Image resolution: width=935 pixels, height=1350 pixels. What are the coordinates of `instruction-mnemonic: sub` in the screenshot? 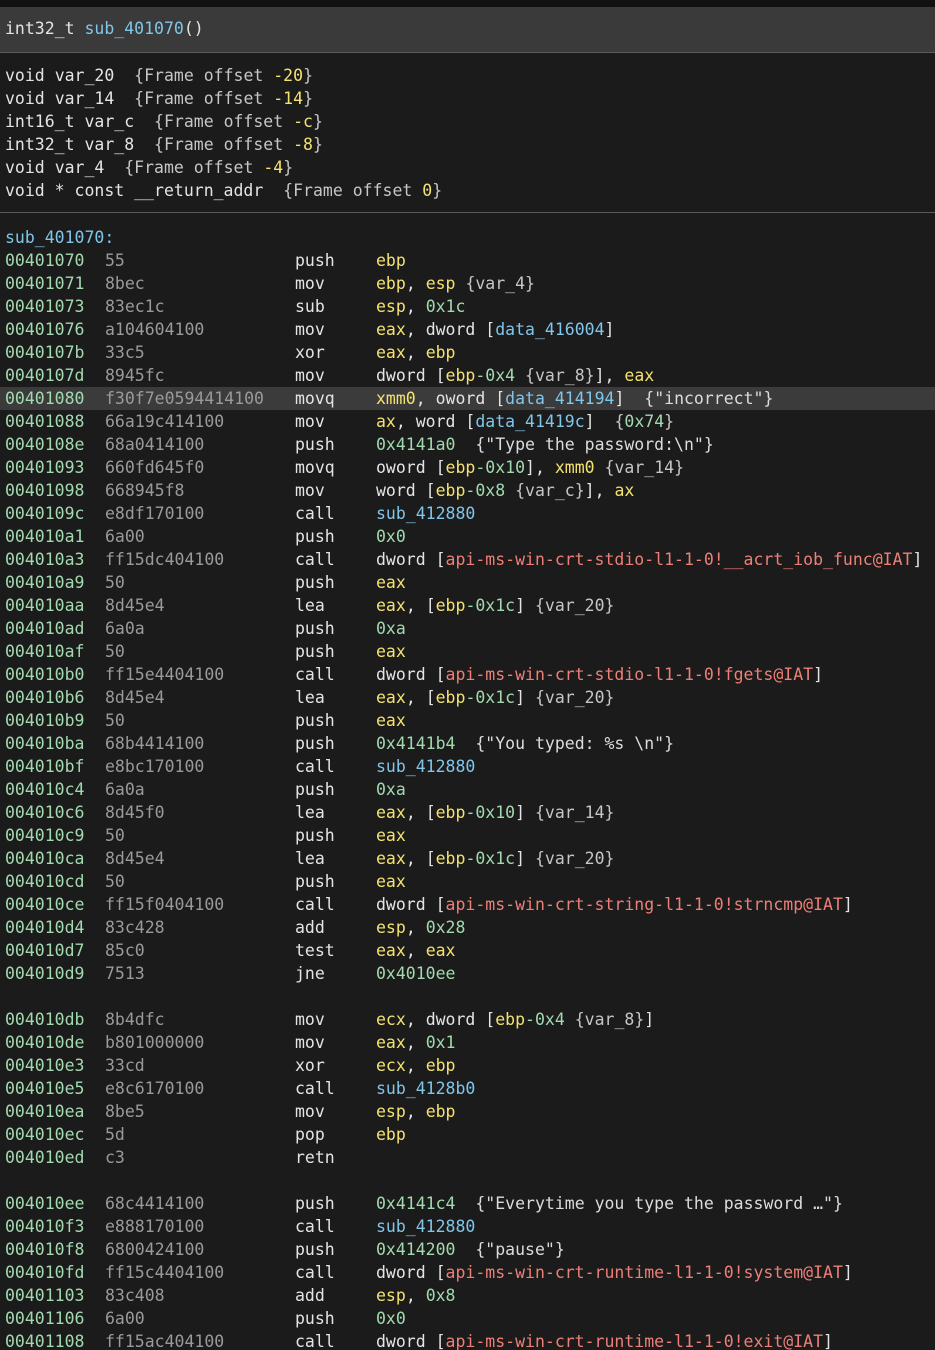 It's located at (310, 306).